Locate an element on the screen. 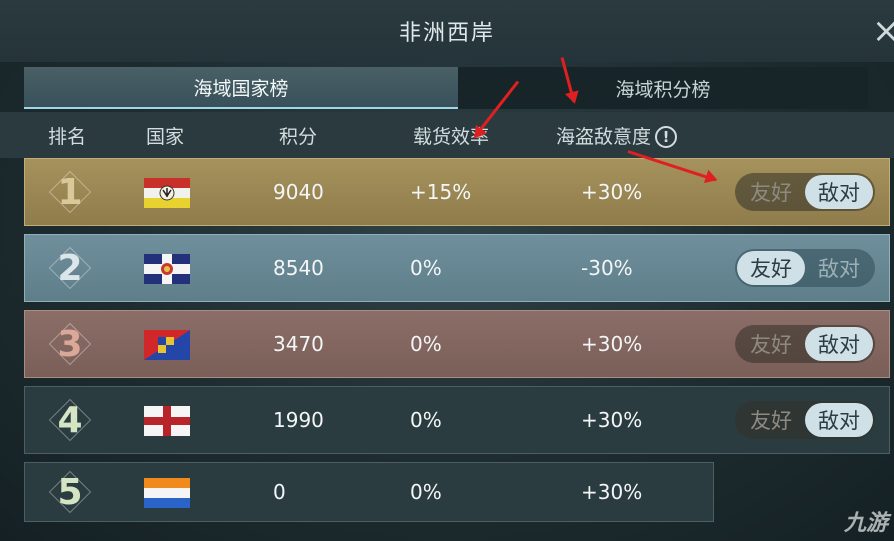 This screenshot has height=541, width=894. header-rank: 排名 is located at coordinates (67, 136).